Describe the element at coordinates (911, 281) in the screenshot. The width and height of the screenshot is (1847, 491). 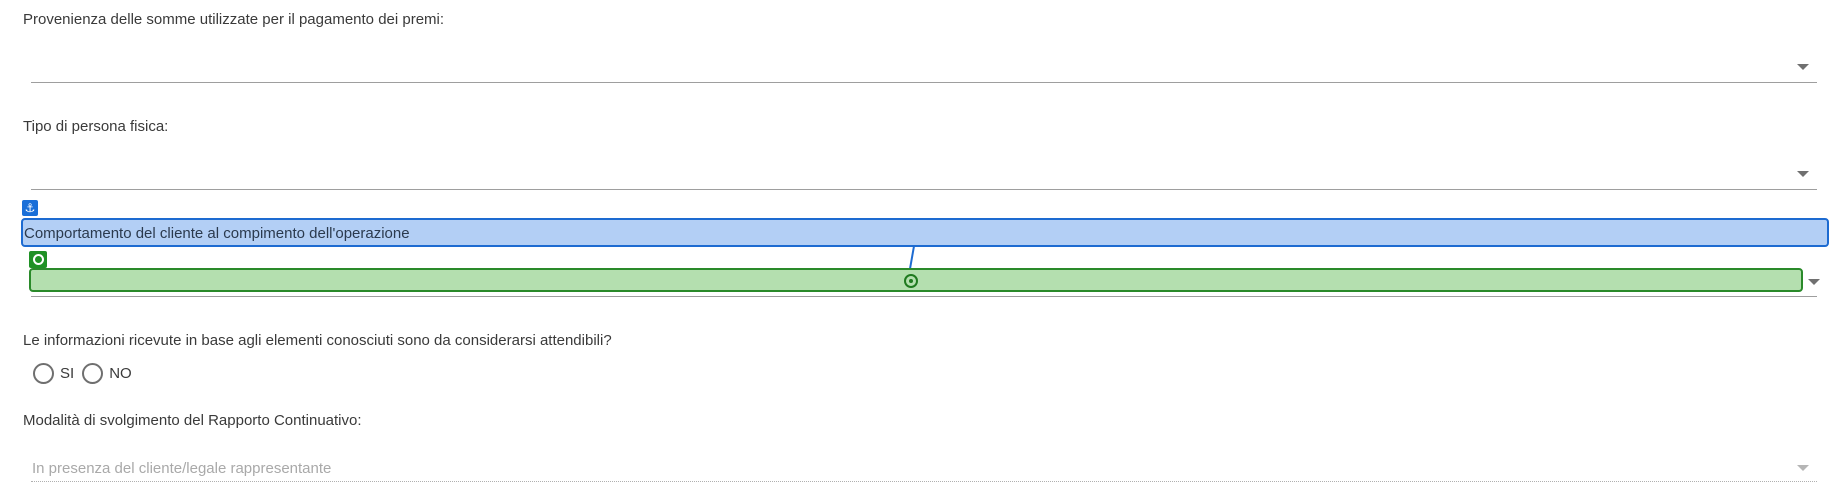
I see `crosshair-icon` at that location.